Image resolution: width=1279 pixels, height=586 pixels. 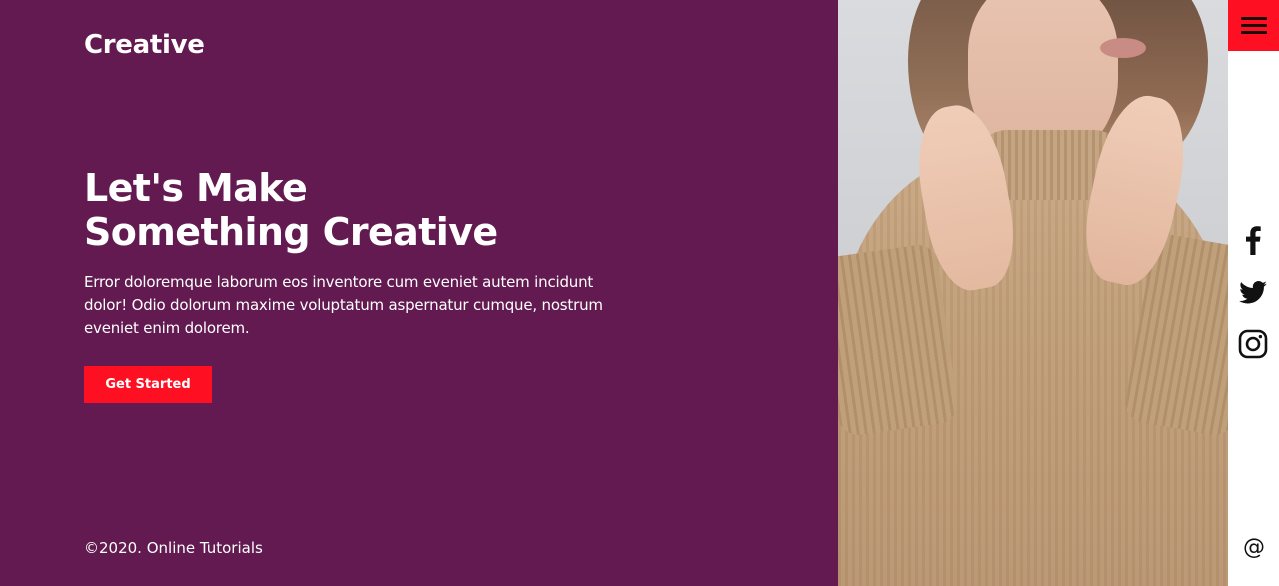 I want to click on site-logo: Creative, so click(x=144, y=45).